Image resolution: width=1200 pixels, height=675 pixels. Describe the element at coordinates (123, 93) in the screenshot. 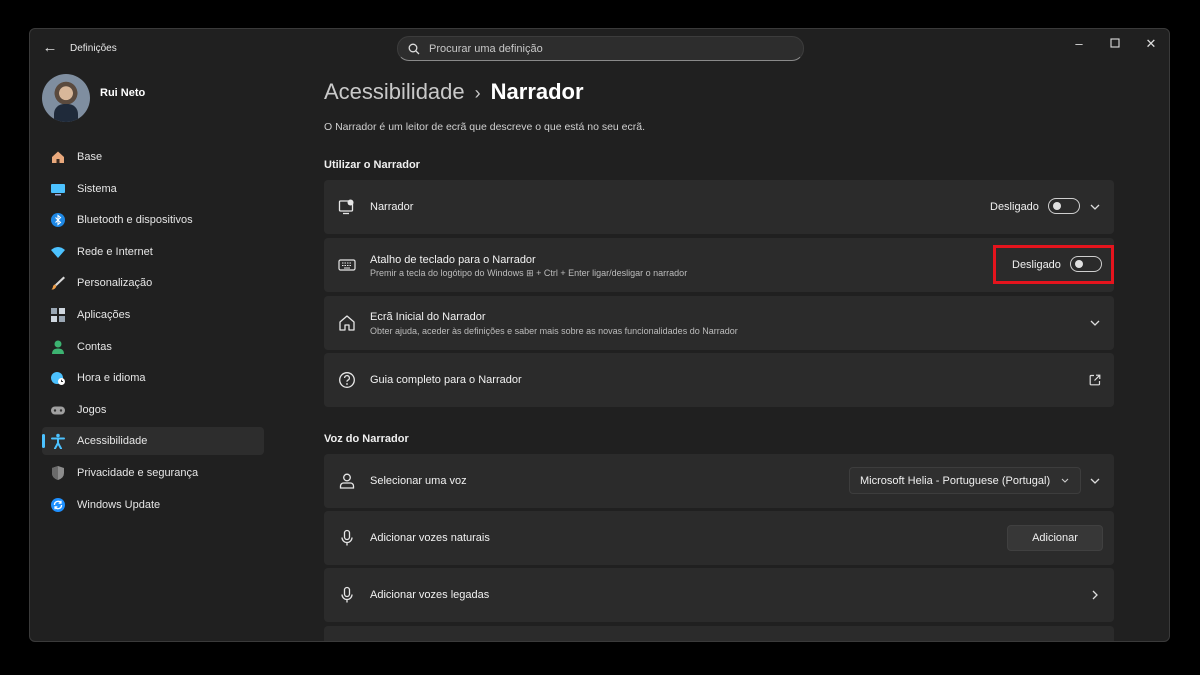

I see `profile-name: Rui Neto` at that location.